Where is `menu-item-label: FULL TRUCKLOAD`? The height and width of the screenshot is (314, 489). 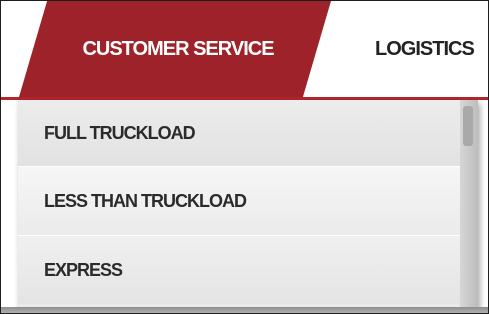
menu-item-label: FULL TRUCKLOAD is located at coordinates (120, 132).